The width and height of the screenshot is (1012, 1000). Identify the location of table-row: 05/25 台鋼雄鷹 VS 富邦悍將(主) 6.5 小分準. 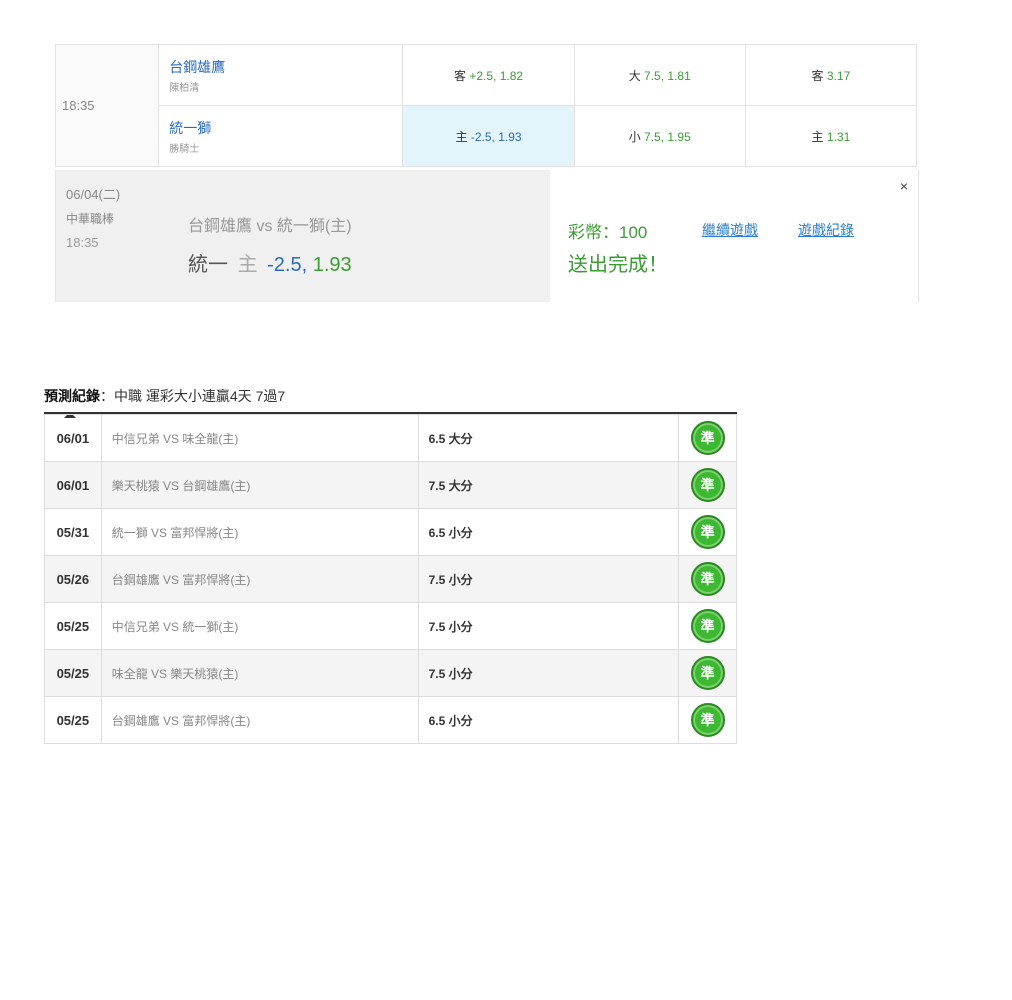
(390, 720).